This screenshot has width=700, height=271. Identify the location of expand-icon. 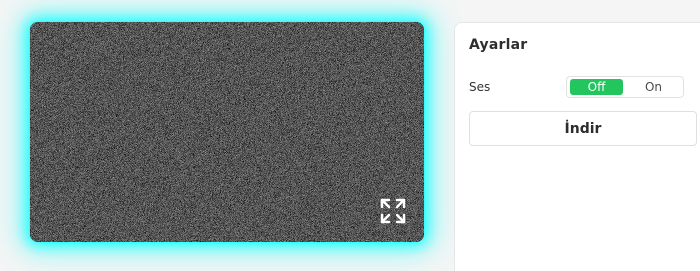
(393, 211).